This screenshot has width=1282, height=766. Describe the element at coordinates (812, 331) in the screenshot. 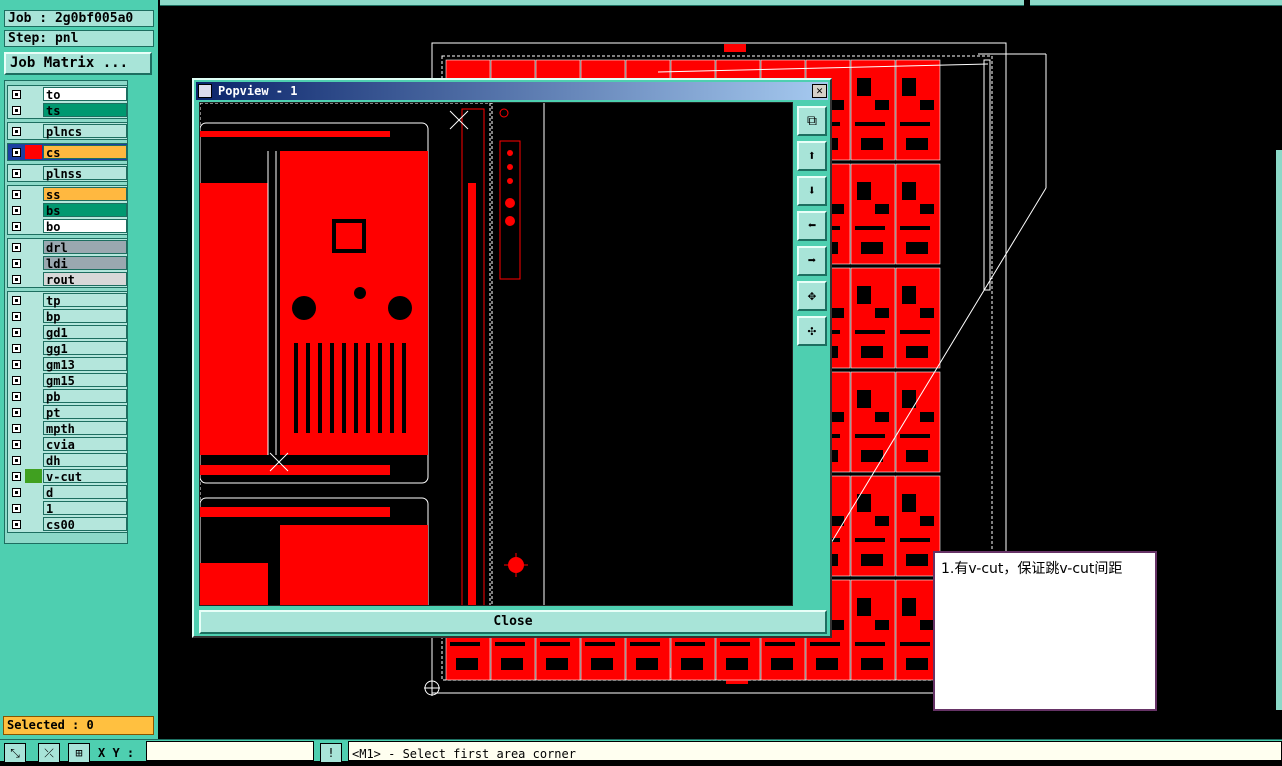

I see `zoom-out-icon: ✣` at that location.